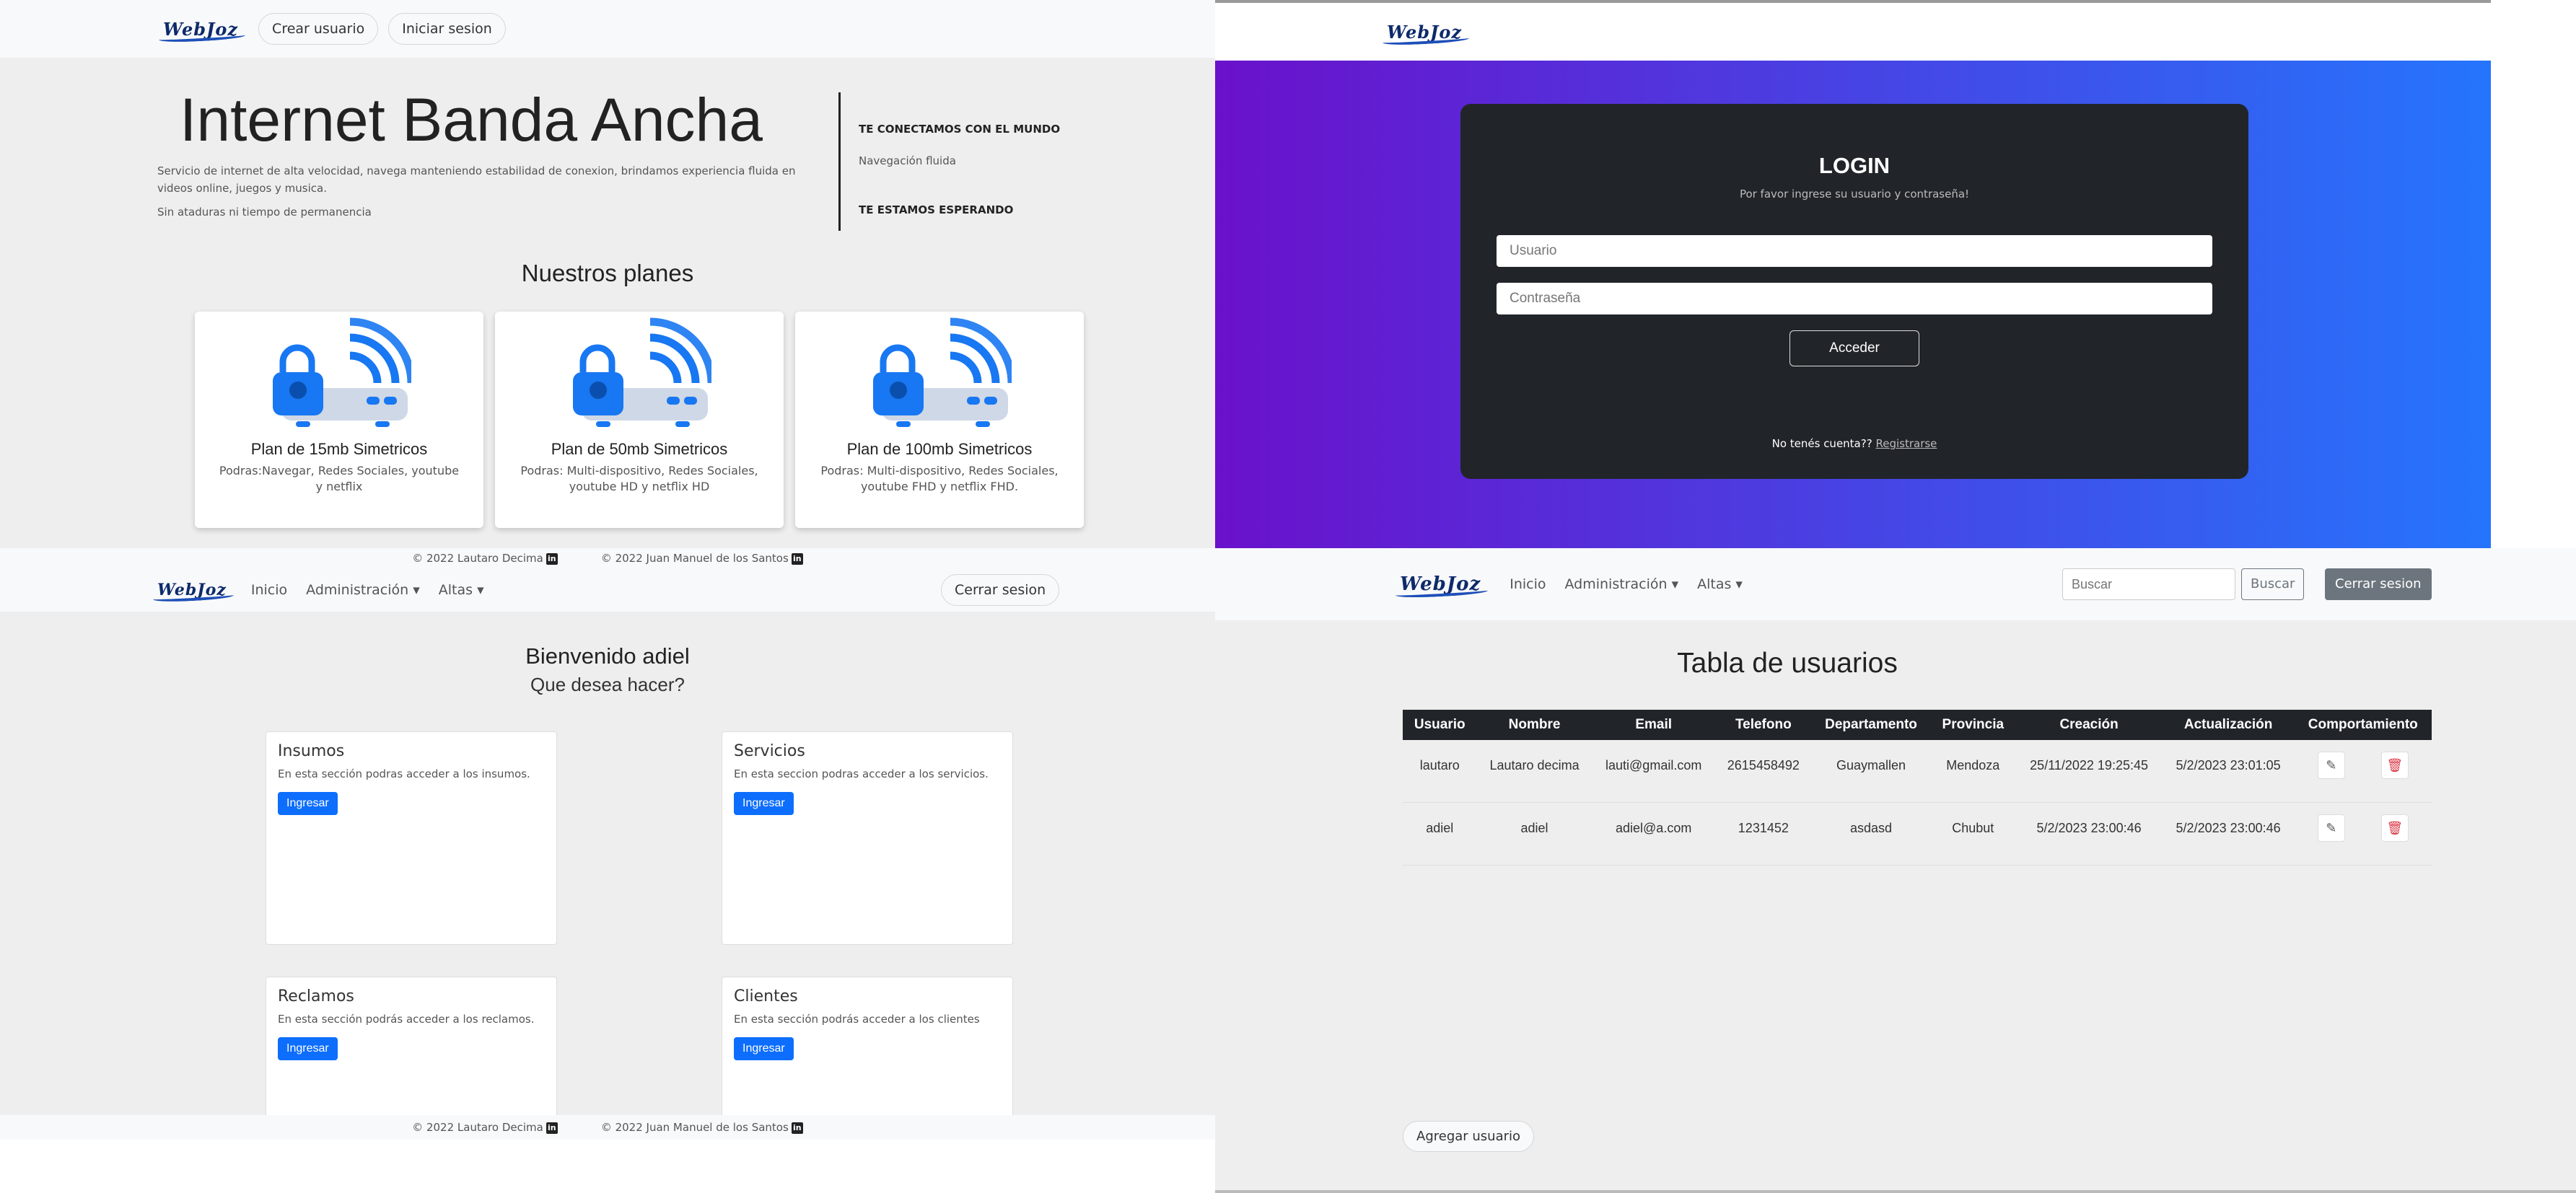 Image resolution: width=2576 pixels, height=1193 pixels. What do you see at coordinates (1854, 348) in the screenshot?
I see `acceder-button: Acceder` at bounding box center [1854, 348].